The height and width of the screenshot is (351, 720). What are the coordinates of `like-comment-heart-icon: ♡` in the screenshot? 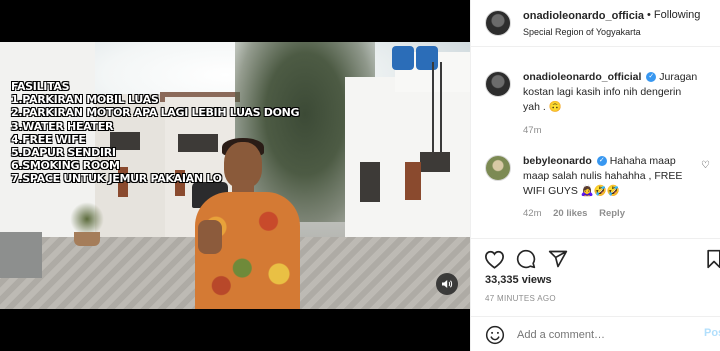 It's located at (705, 165).